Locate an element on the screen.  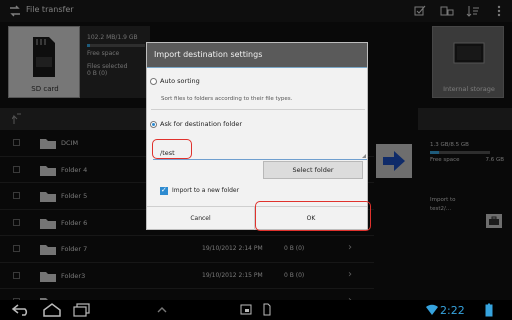
divider is located at coordinates (258, 109).